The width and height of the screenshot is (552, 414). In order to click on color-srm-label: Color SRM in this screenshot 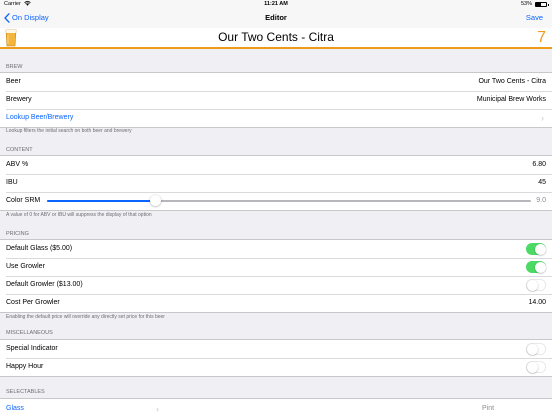, I will do `click(23, 200)`.